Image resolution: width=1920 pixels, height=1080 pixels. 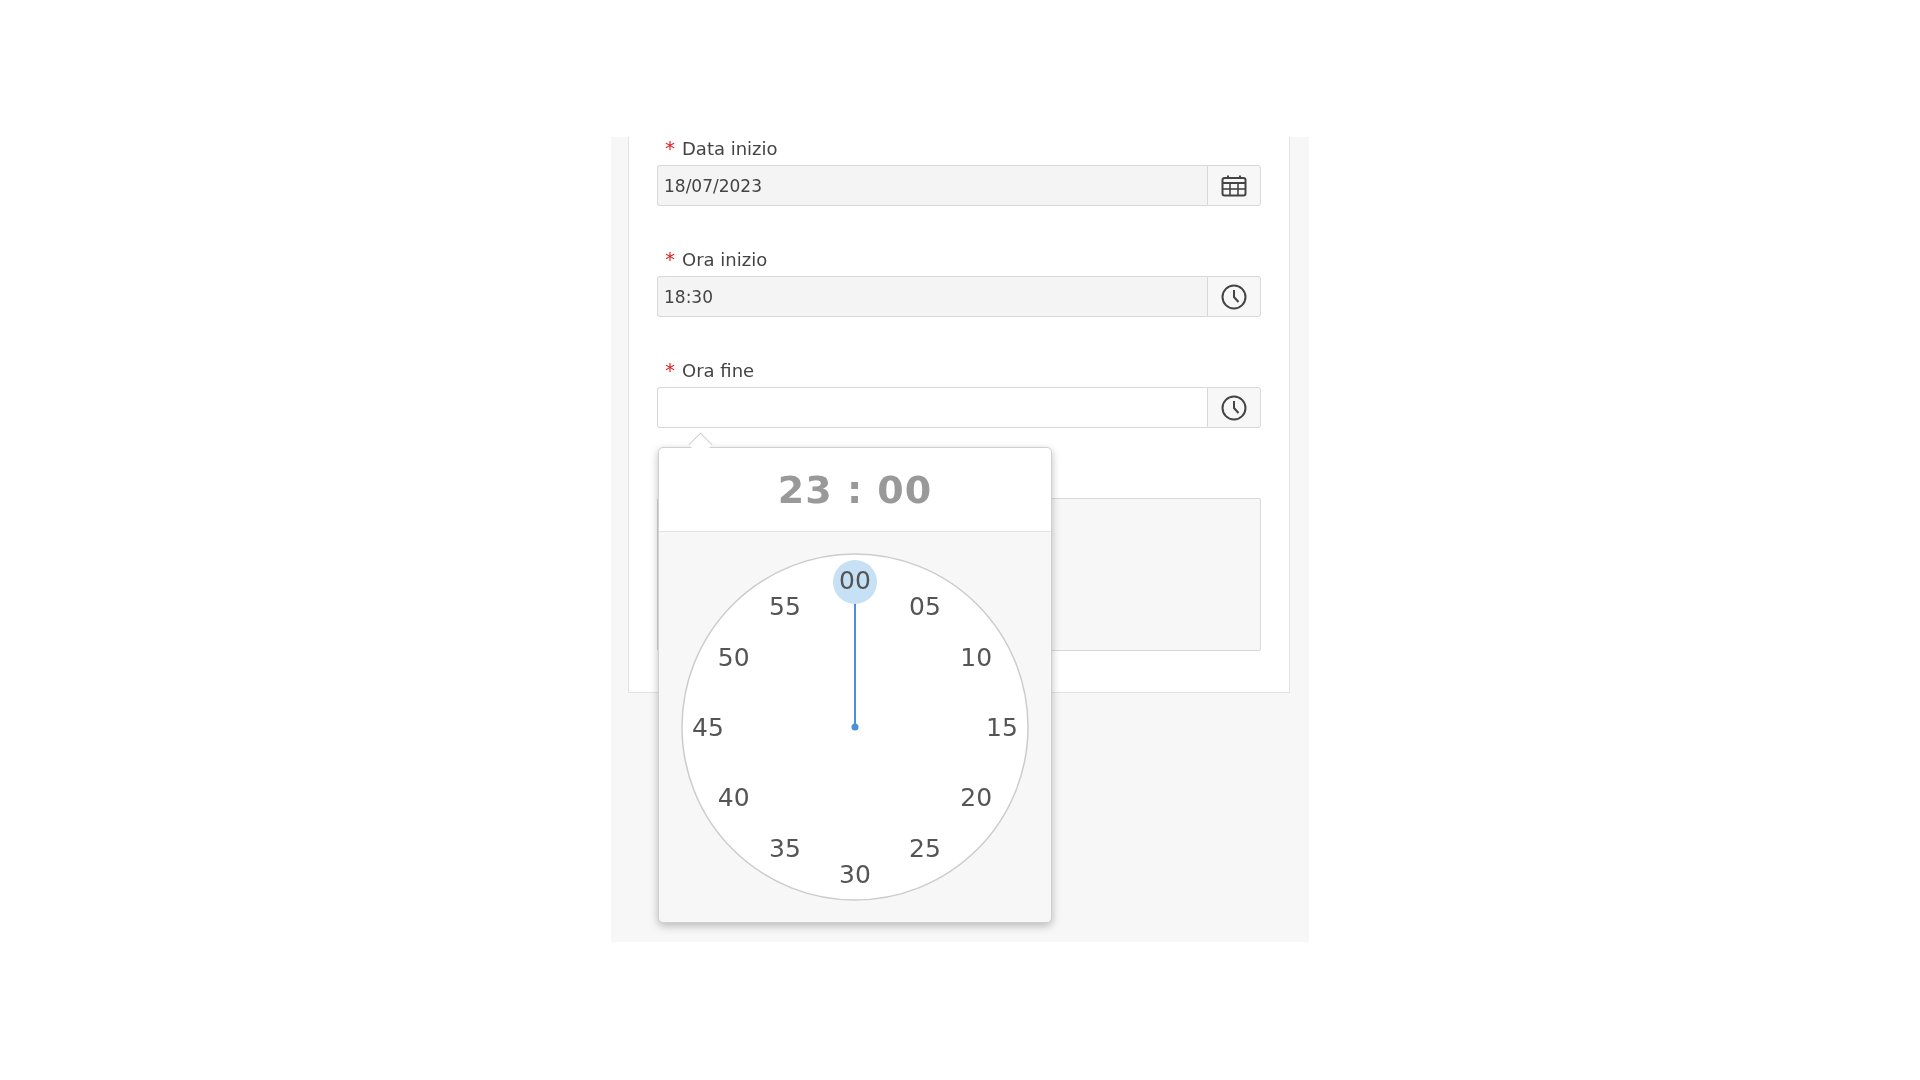 I want to click on minute-option: 10, so click(x=976, y=657).